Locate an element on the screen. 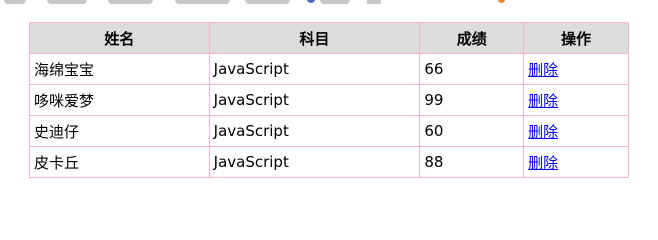 This screenshot has width=658, height=240. cropped-toolbar-strip is located at coordinates (329, 2).